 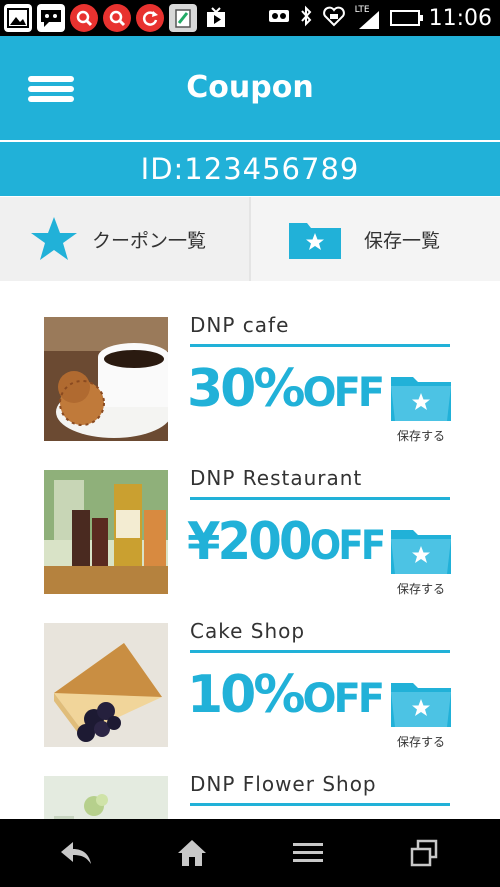 I want to click on navigation-bar, so click(x=250, y=853).